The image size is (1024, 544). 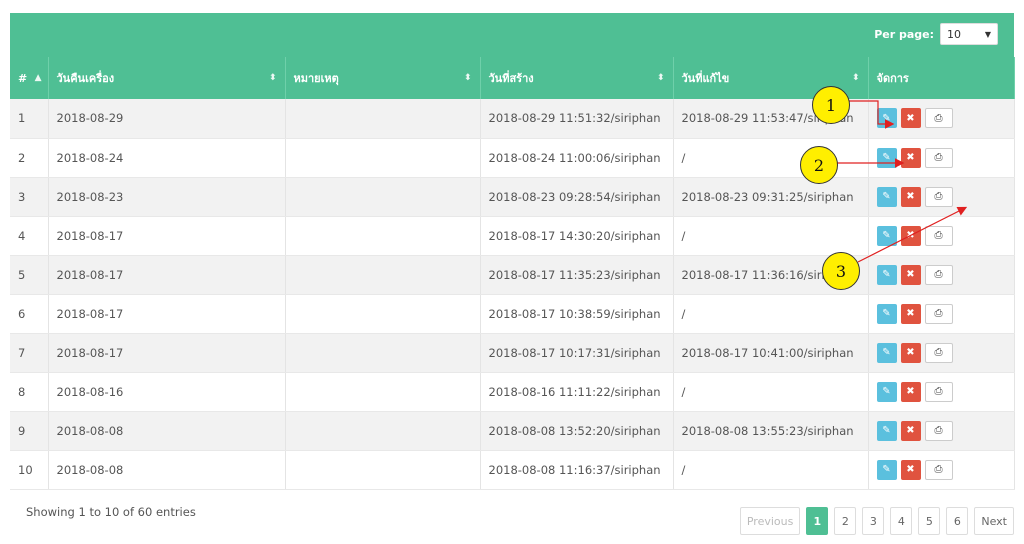 I want to click on return-date: 2018-08-08, so click(x=167, y=470).